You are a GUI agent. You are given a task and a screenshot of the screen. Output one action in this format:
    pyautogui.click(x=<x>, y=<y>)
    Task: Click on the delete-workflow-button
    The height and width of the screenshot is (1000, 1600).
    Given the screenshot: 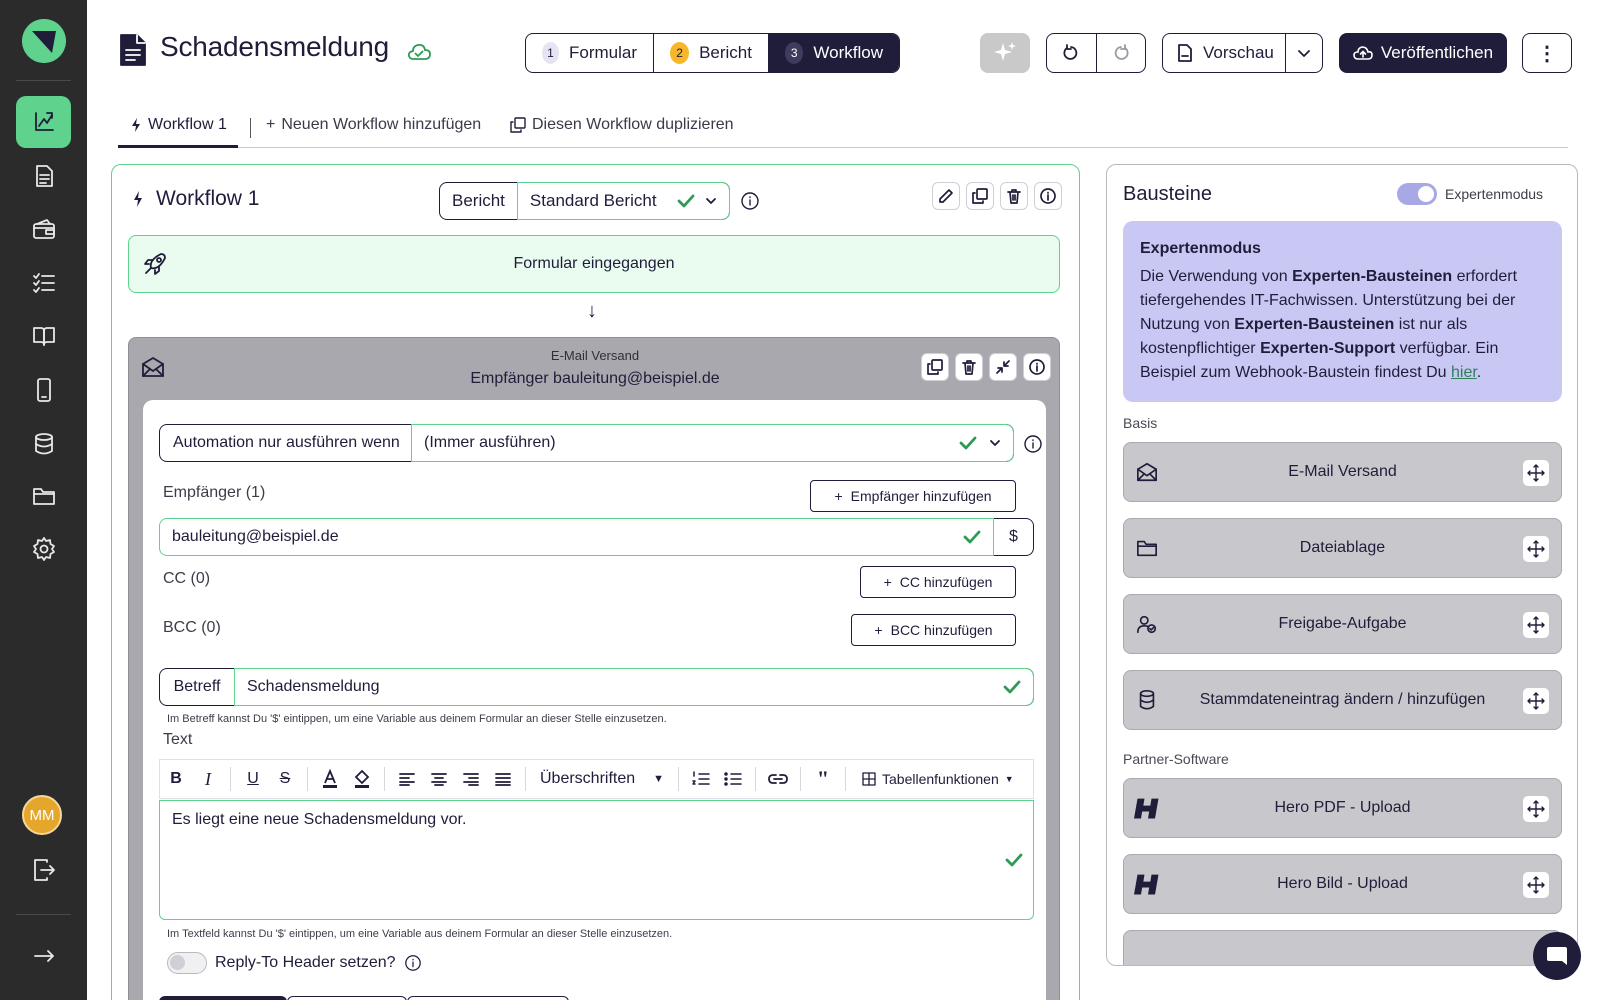 What is the action you would take?
    pyautogui.click(x=1014, y=196)
    